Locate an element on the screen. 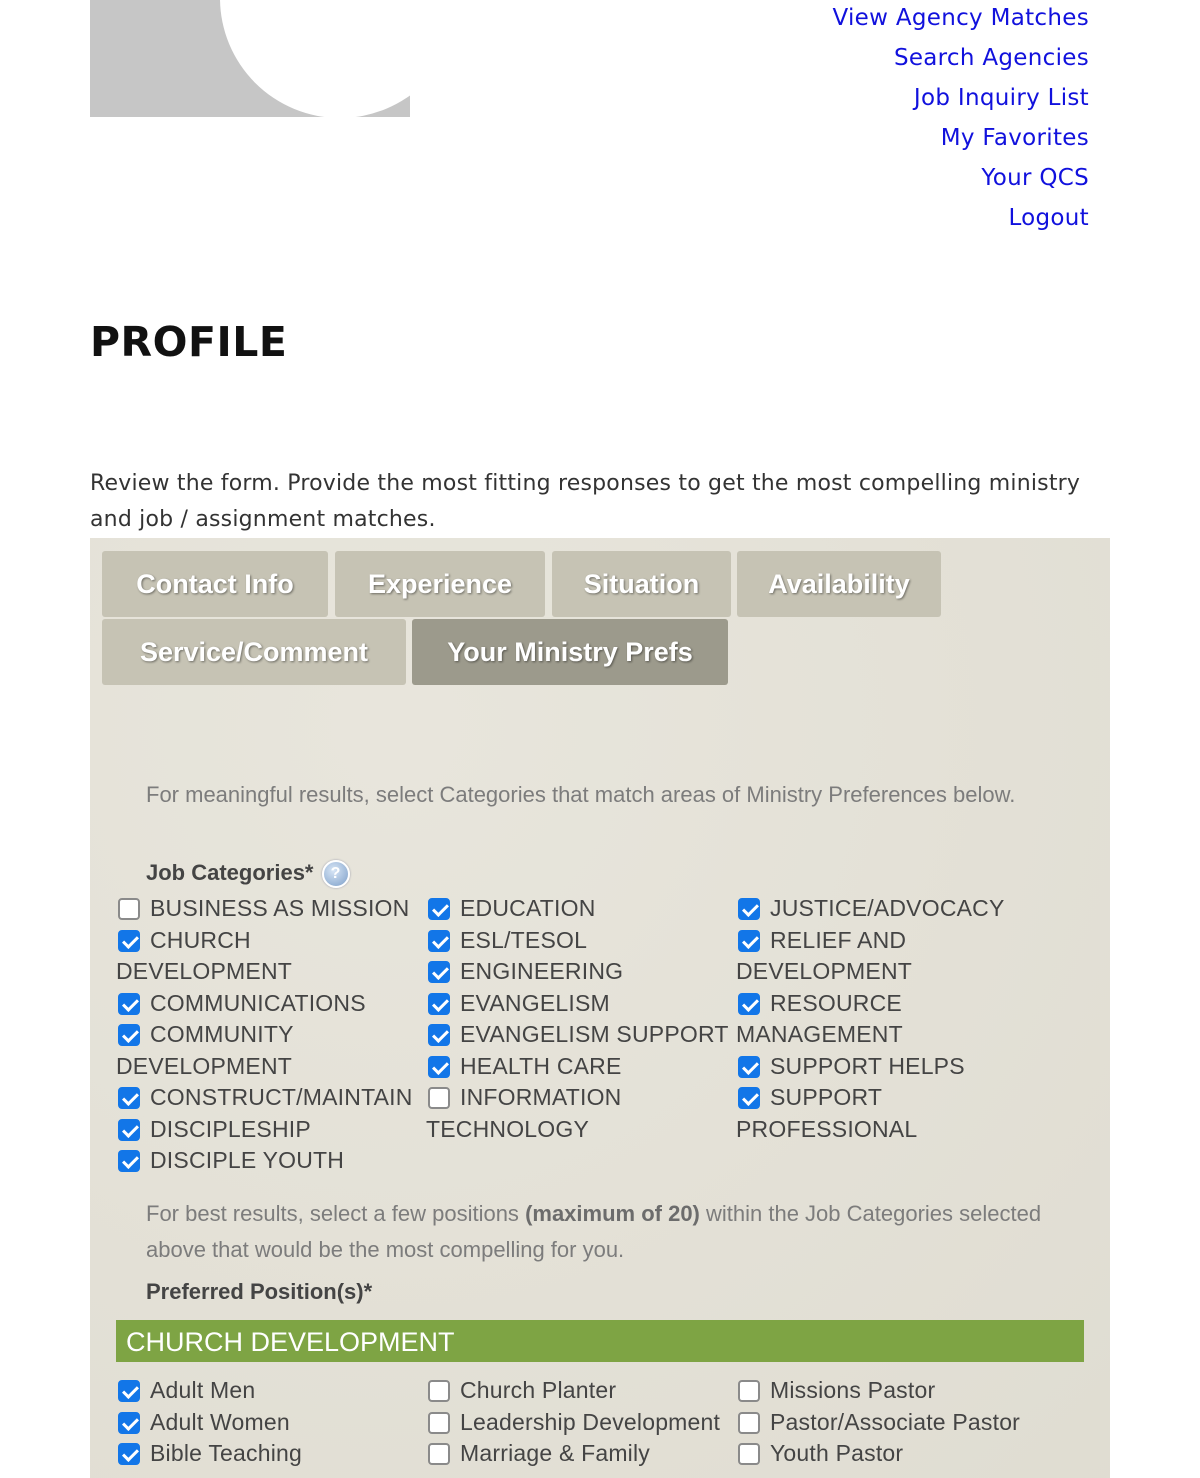 The height and width of the screenshot is (1478, 1200). checkbox-label: RESOURCE is located at coordinates (836, 1002).